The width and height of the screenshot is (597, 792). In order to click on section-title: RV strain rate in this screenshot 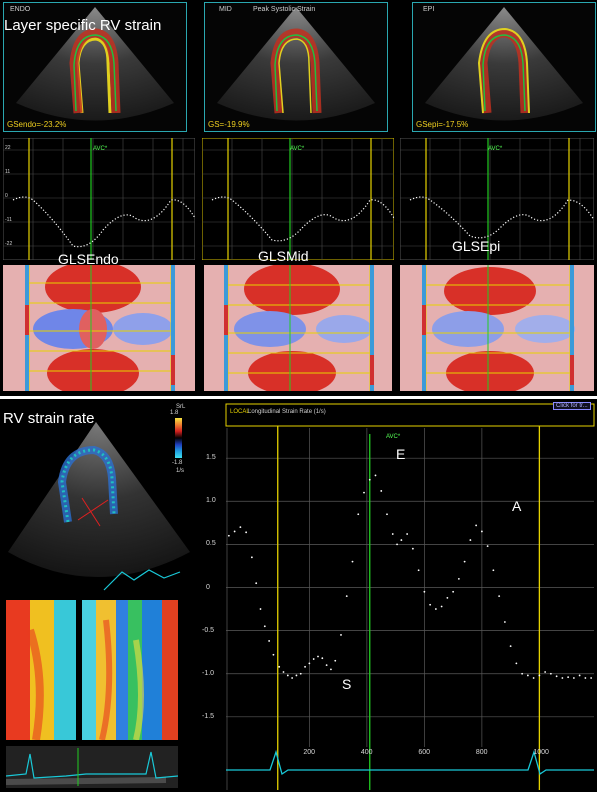, I will do `click(49, 418)`.